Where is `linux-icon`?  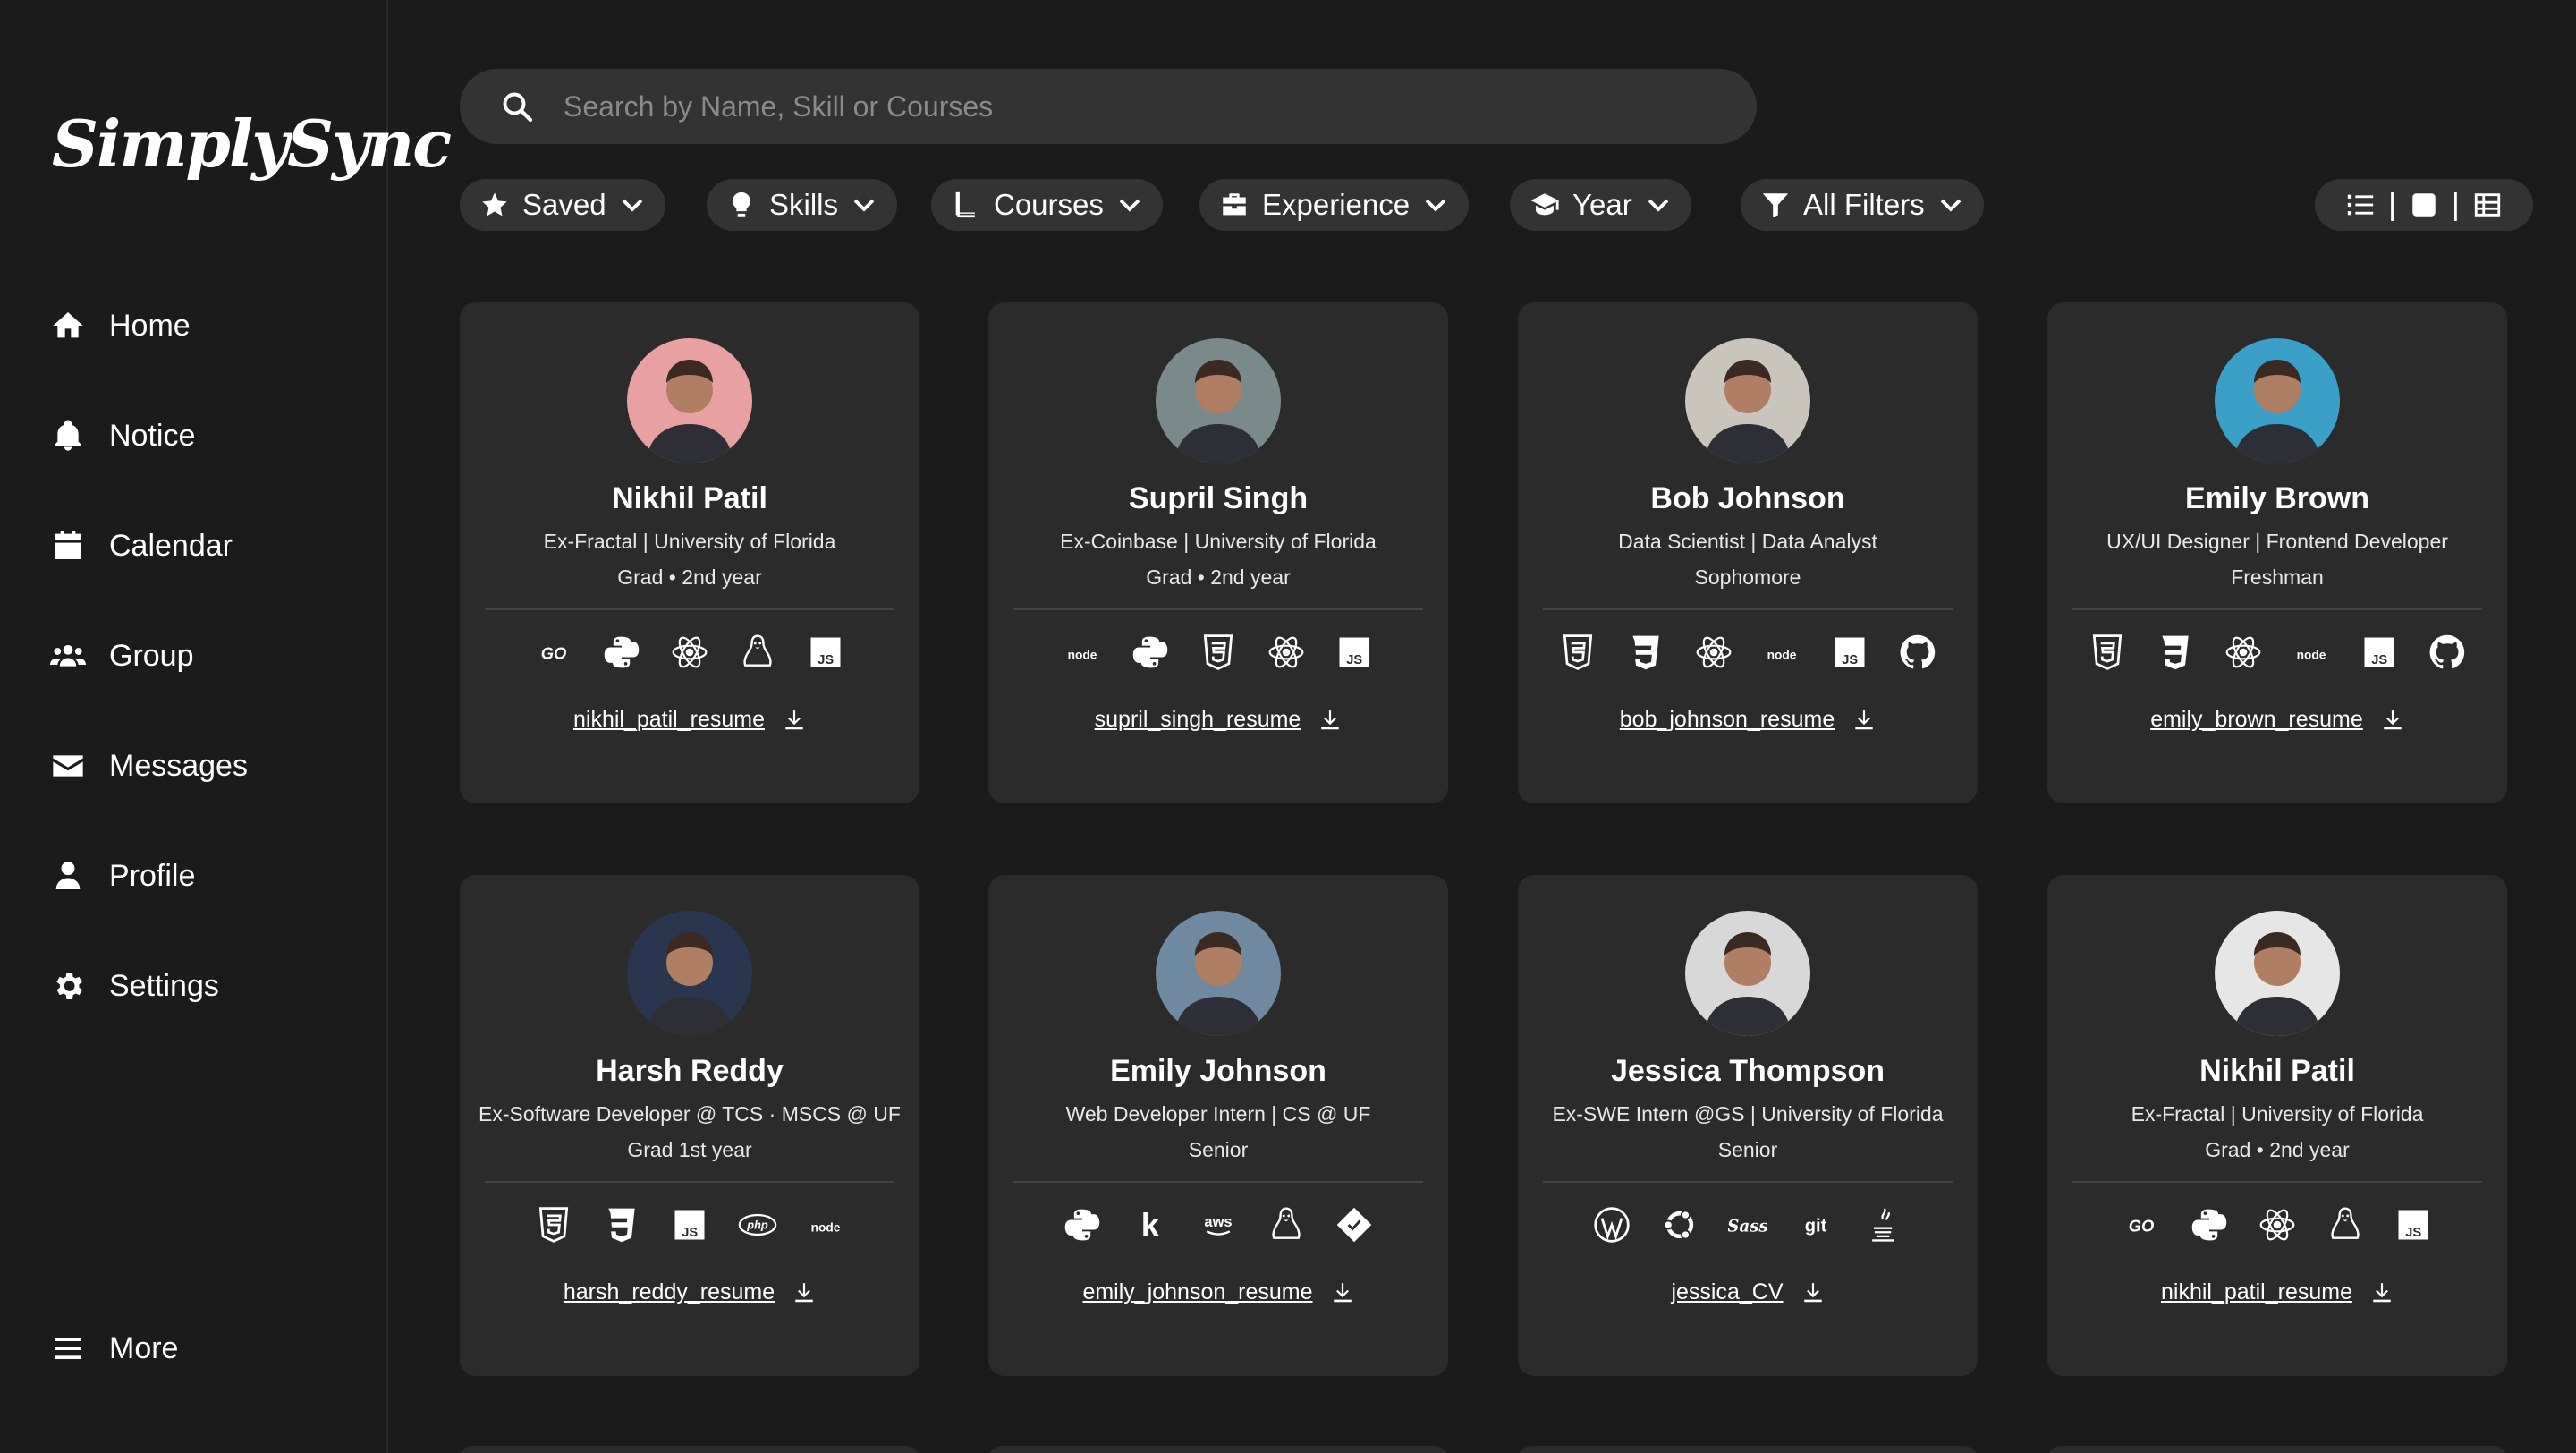
linux-icon is located at coordinates (2345, 1224).